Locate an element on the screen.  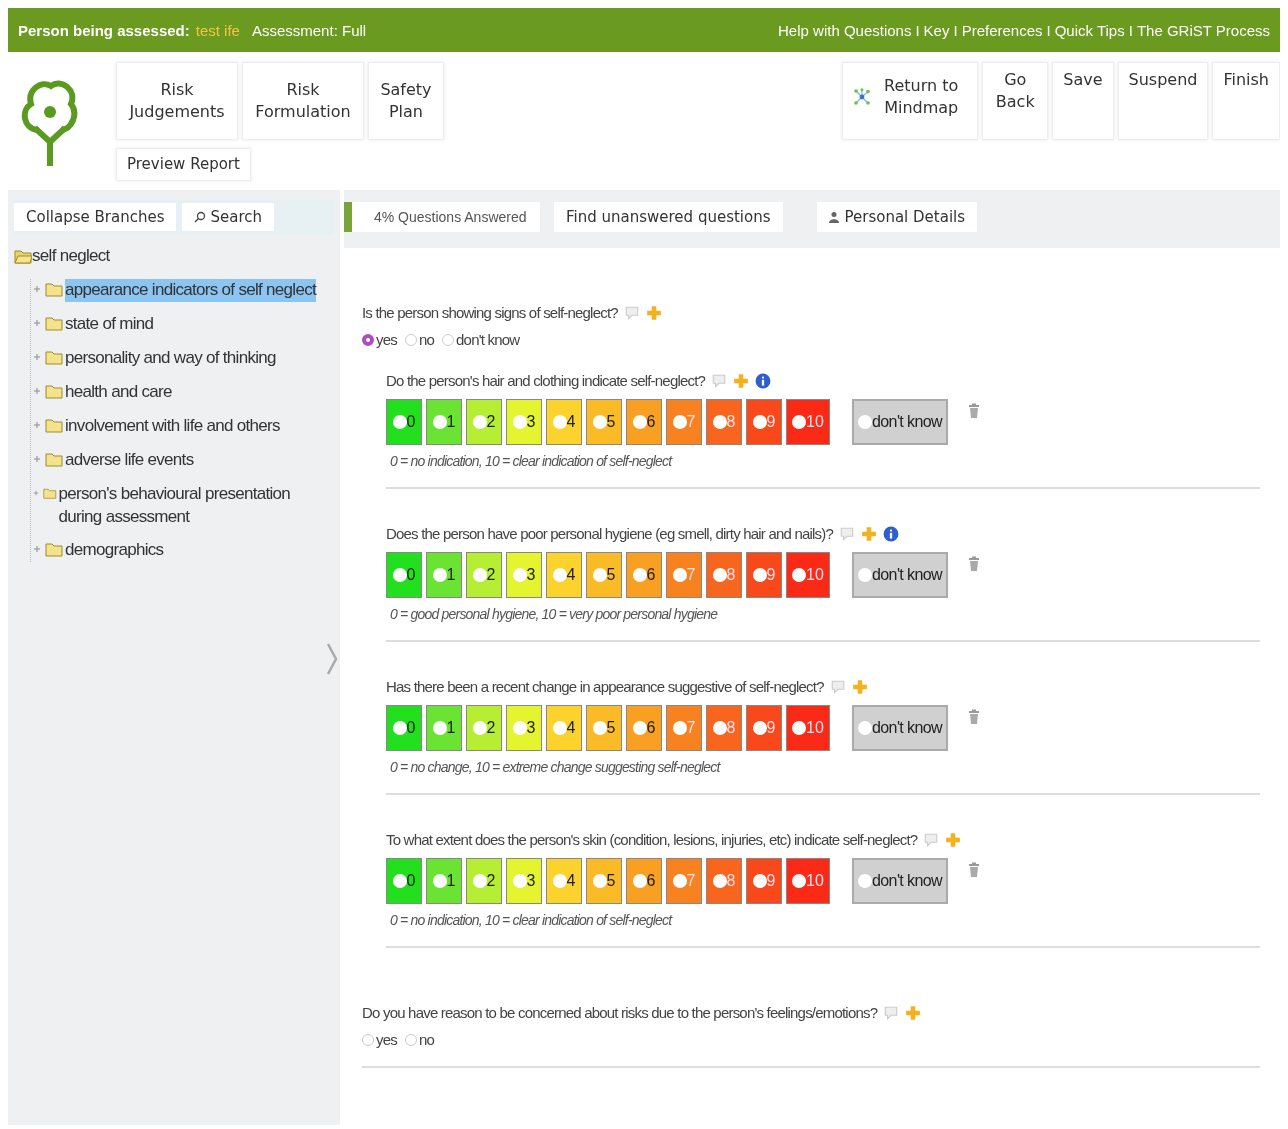
tree-item: adverse life events is located at coordinates (129, 460).